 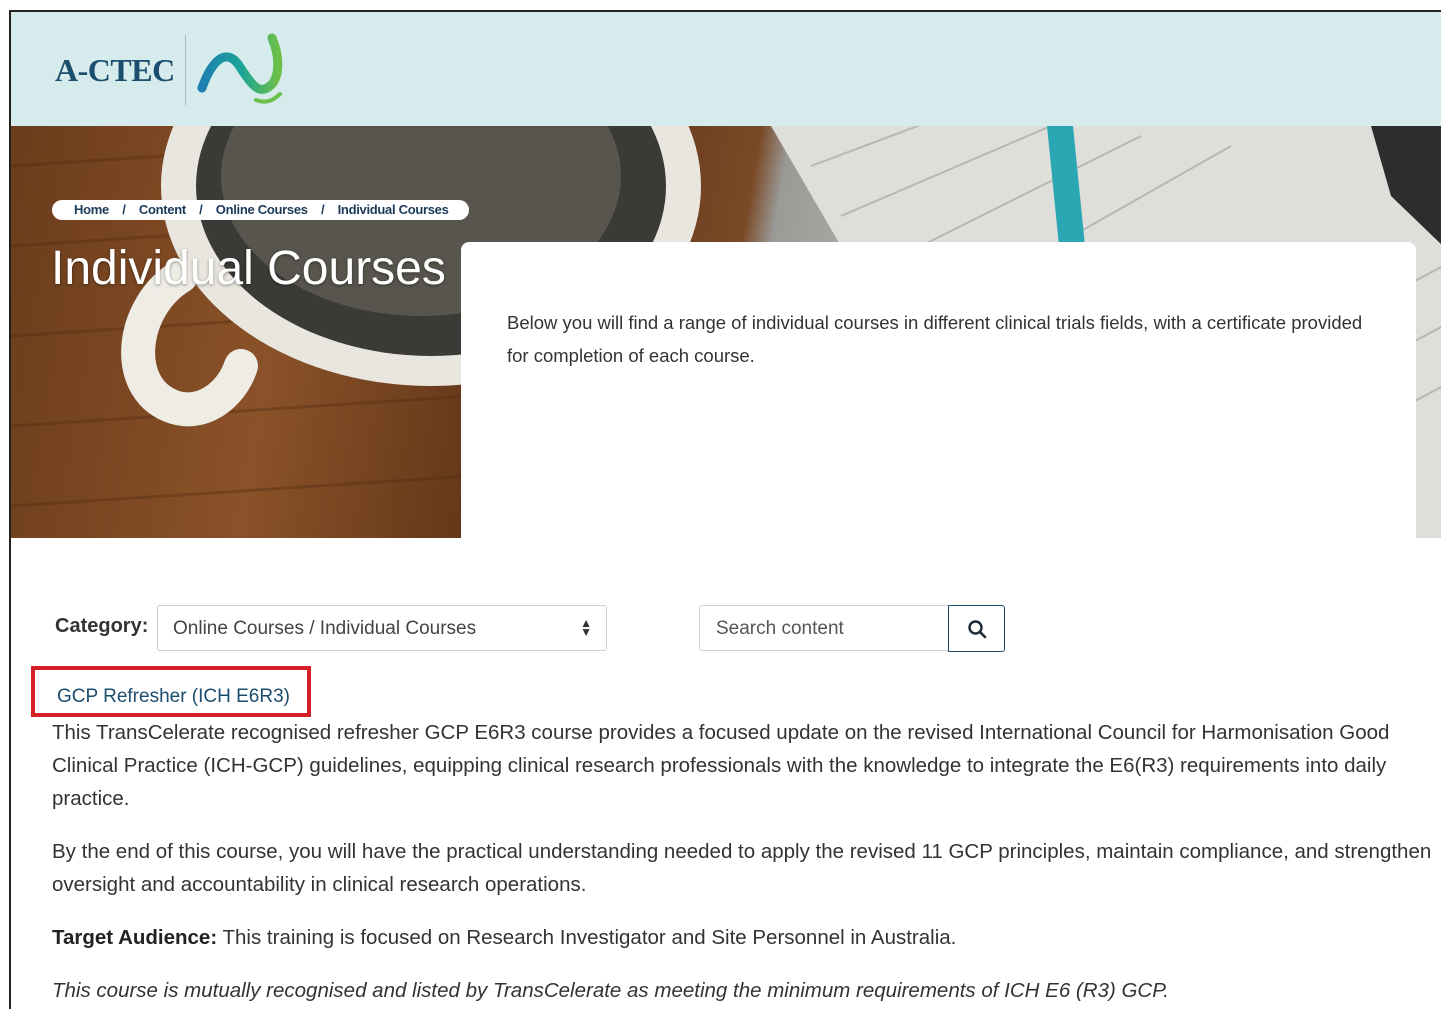 I want to click on search-input: Search content, so click(x=824, y=628).